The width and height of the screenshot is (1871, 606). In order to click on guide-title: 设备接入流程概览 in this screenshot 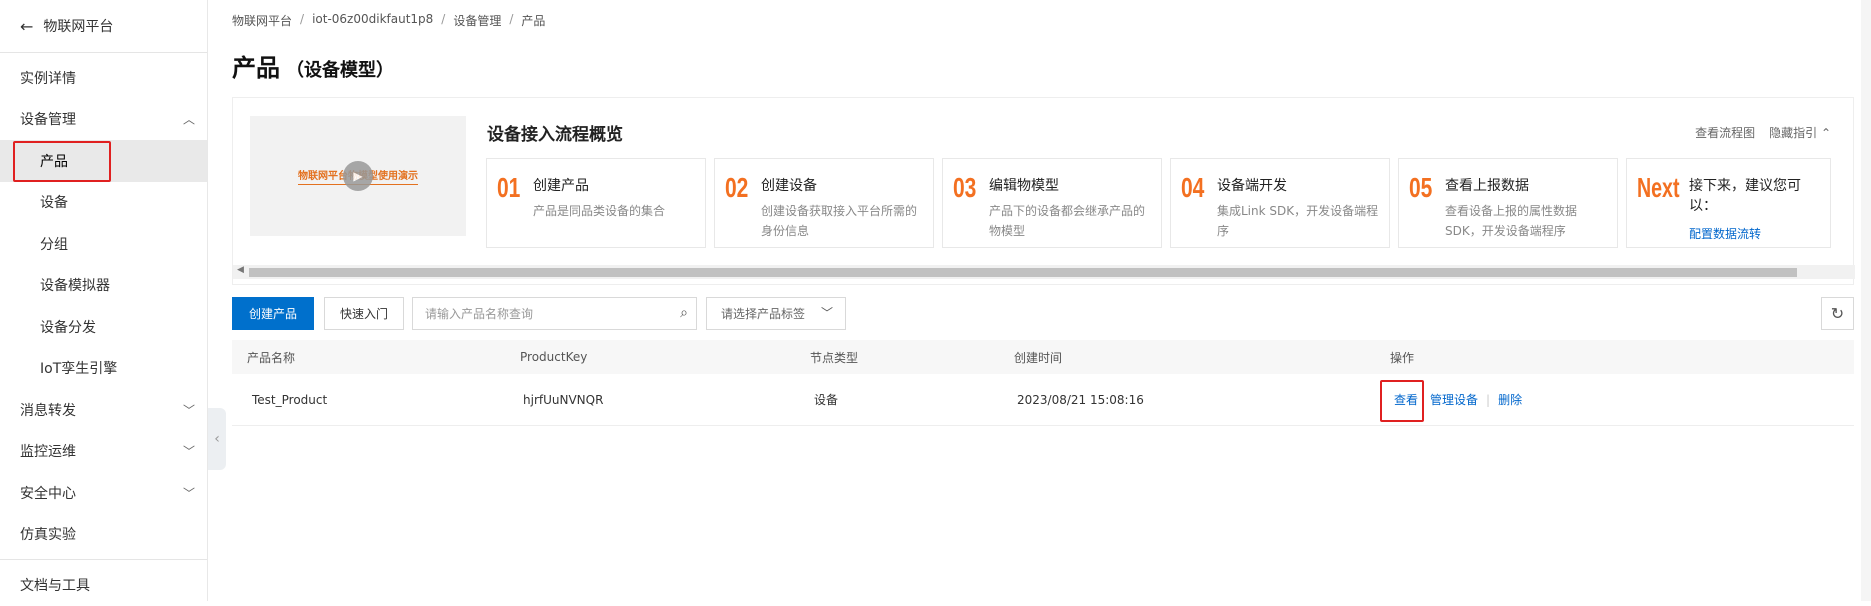, I will do `click(555, 135)`.